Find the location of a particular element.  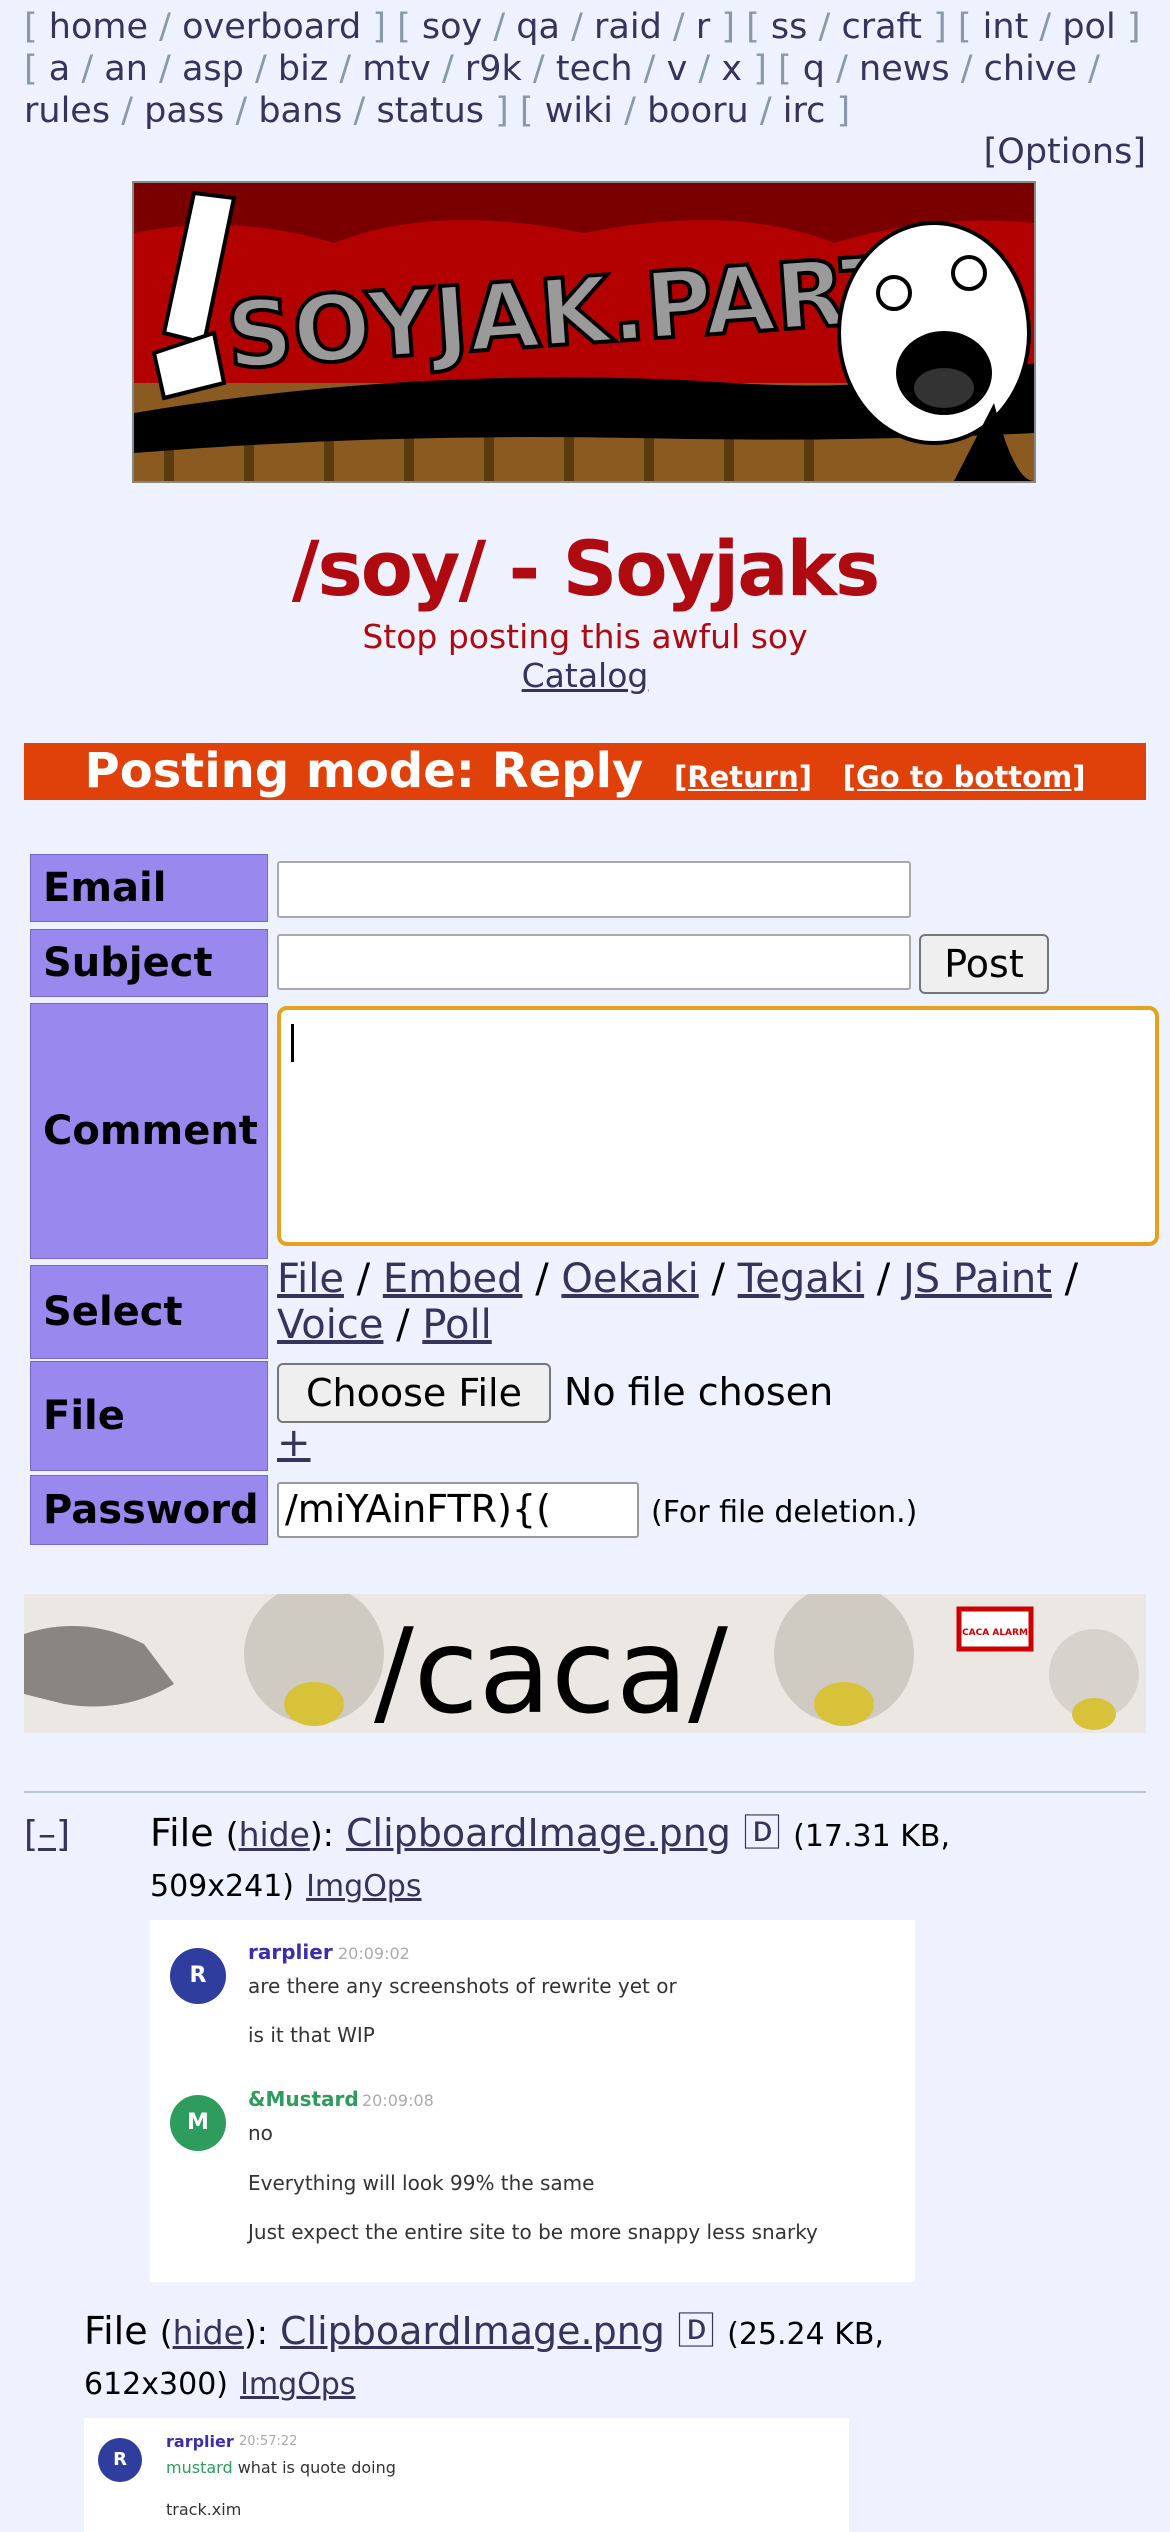

chat-username: rarplier is located at coordinates (290, 1952).